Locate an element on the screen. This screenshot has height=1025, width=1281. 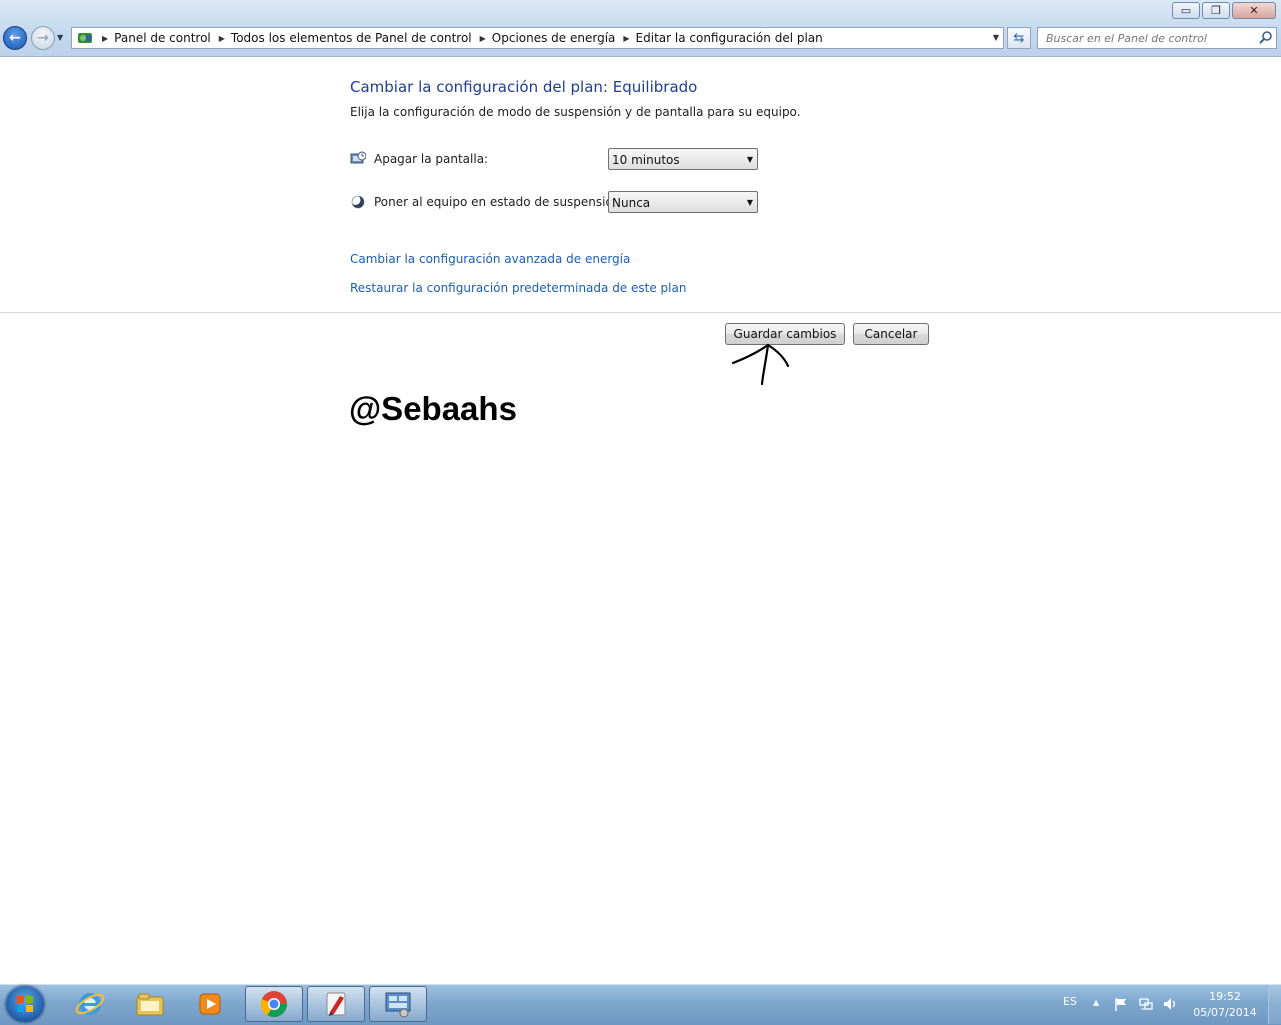
sleep-value: Nunca is located at coordinates (631, 203).